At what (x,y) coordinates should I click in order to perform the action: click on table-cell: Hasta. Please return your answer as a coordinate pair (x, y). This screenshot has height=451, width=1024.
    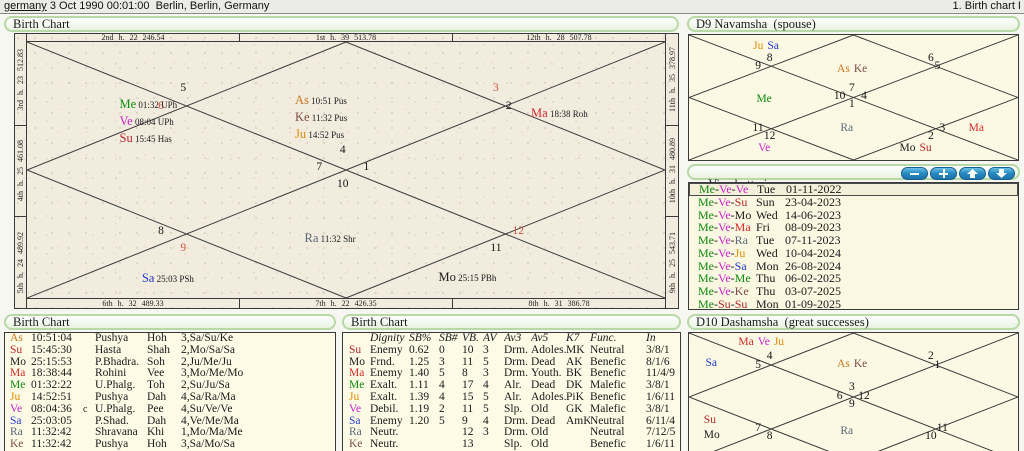
    Looking at the image, I should click on (108, 350).